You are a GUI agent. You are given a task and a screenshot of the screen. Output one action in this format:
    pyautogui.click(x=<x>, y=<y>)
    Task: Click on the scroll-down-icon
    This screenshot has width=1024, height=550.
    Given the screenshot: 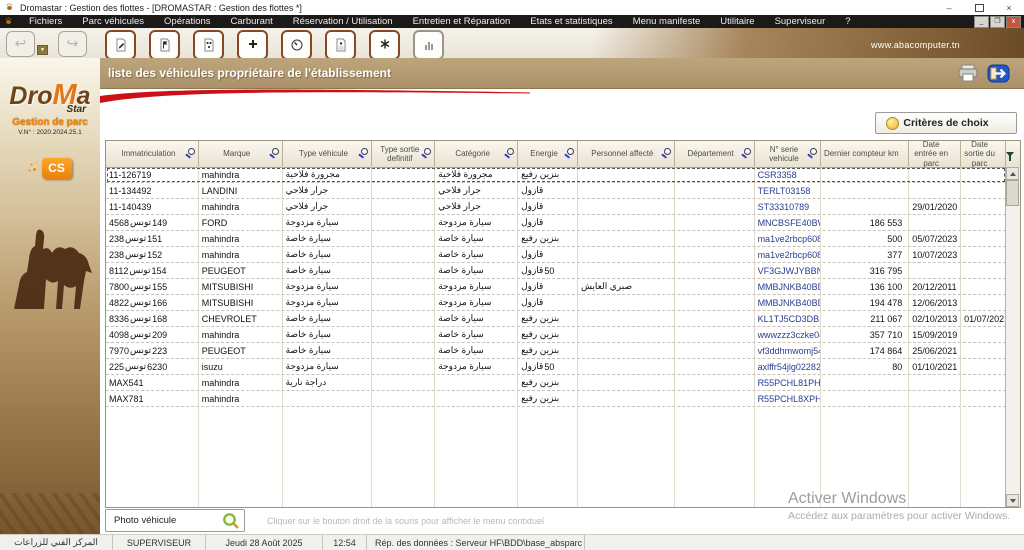 What is the action you would take?
    pyautogui.click(x=1012, y=500)
    